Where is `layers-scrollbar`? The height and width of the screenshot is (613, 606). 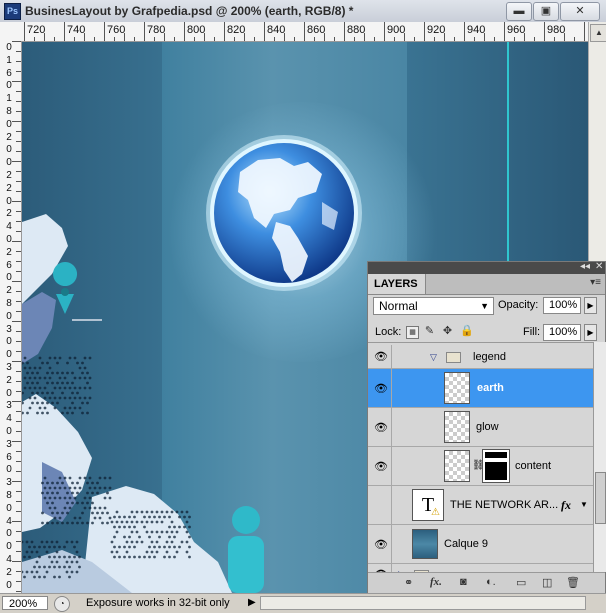 layers-scrollbar is located at coordinates (599, 457).